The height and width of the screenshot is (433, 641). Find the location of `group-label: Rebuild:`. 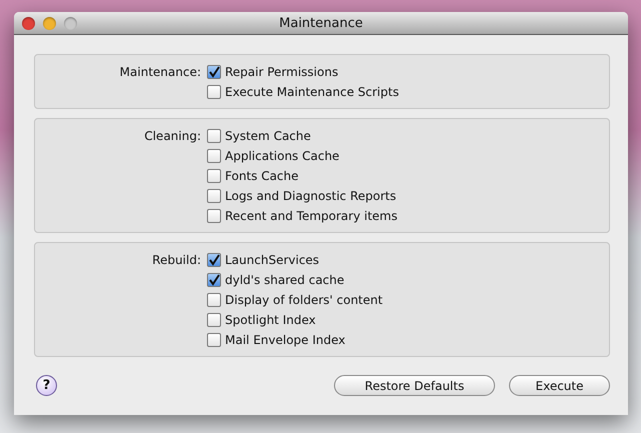

group-label: Rebuild: is located at coordinates (176, 260).